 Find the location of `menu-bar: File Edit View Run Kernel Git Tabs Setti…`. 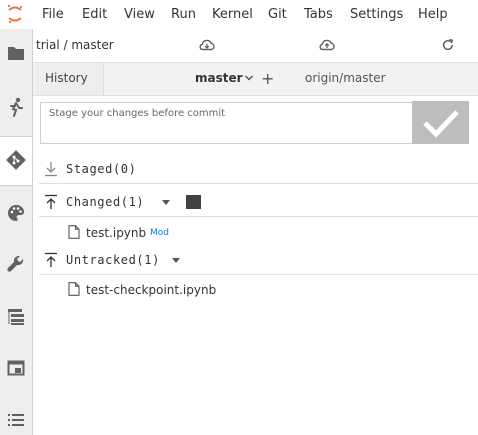

menu-bar: File Edit View Run Kernel Git Tabs Setti… is located at coordinates (239, 14).